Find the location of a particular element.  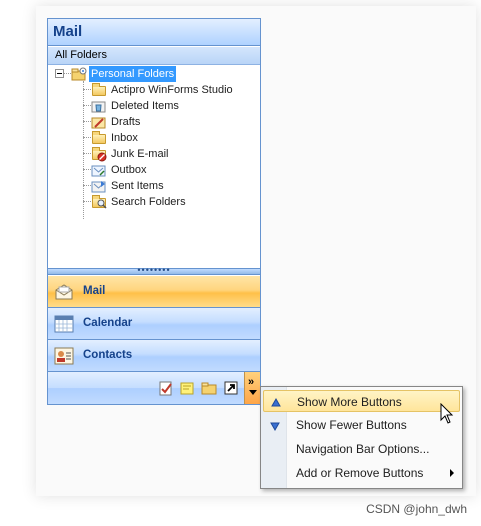

submenu-arrow-icon is located at coordinates (452, 473).